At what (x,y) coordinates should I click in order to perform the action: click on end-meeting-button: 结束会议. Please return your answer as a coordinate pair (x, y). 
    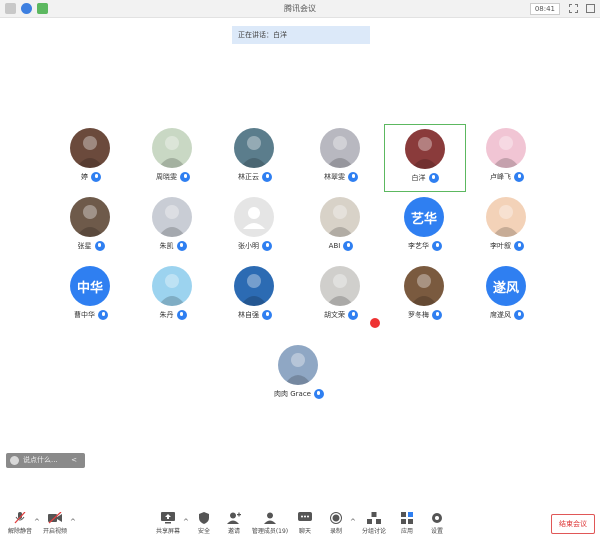
    Looking at the image, I should click on (573, 524).